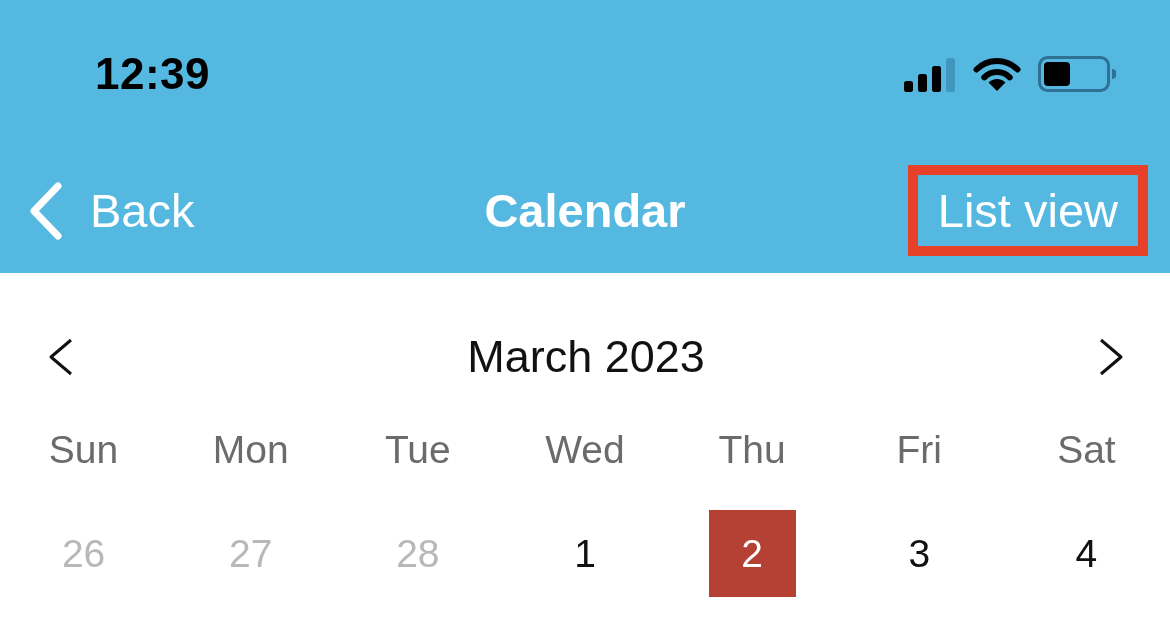  Describe the element at coordinates (585, 553) in the screenshot. I see `calendar-day: 1` at that location.